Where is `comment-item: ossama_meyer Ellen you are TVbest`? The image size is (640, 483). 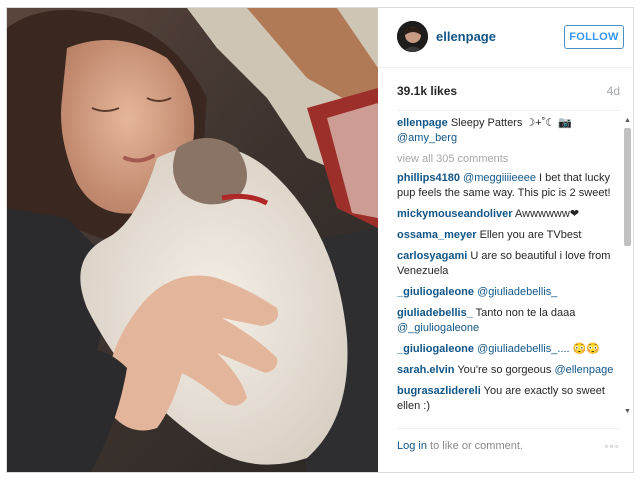
comment-item: ossama_meyer Ellen you are TVbest is located at coordinates (507, 235).